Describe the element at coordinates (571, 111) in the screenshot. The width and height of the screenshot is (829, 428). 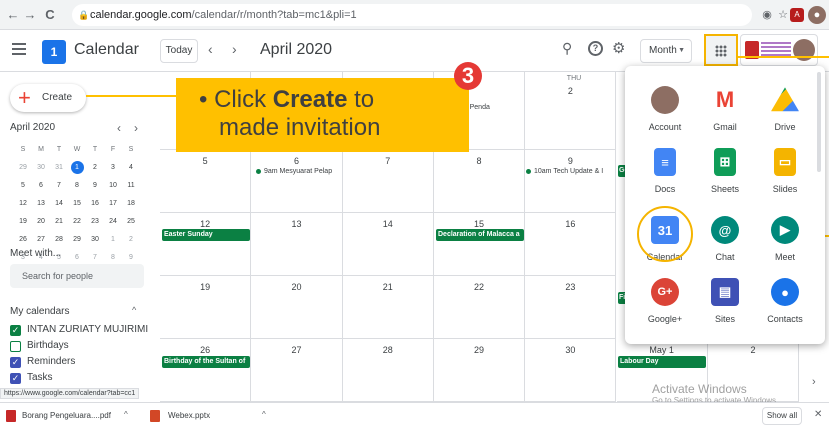
I see `day-cell: 2` at that location.